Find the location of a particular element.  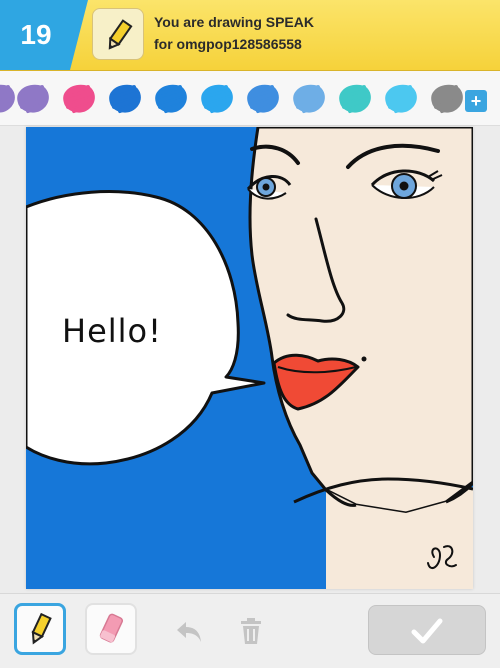

undo-icon is located at coordinates (189, 632).